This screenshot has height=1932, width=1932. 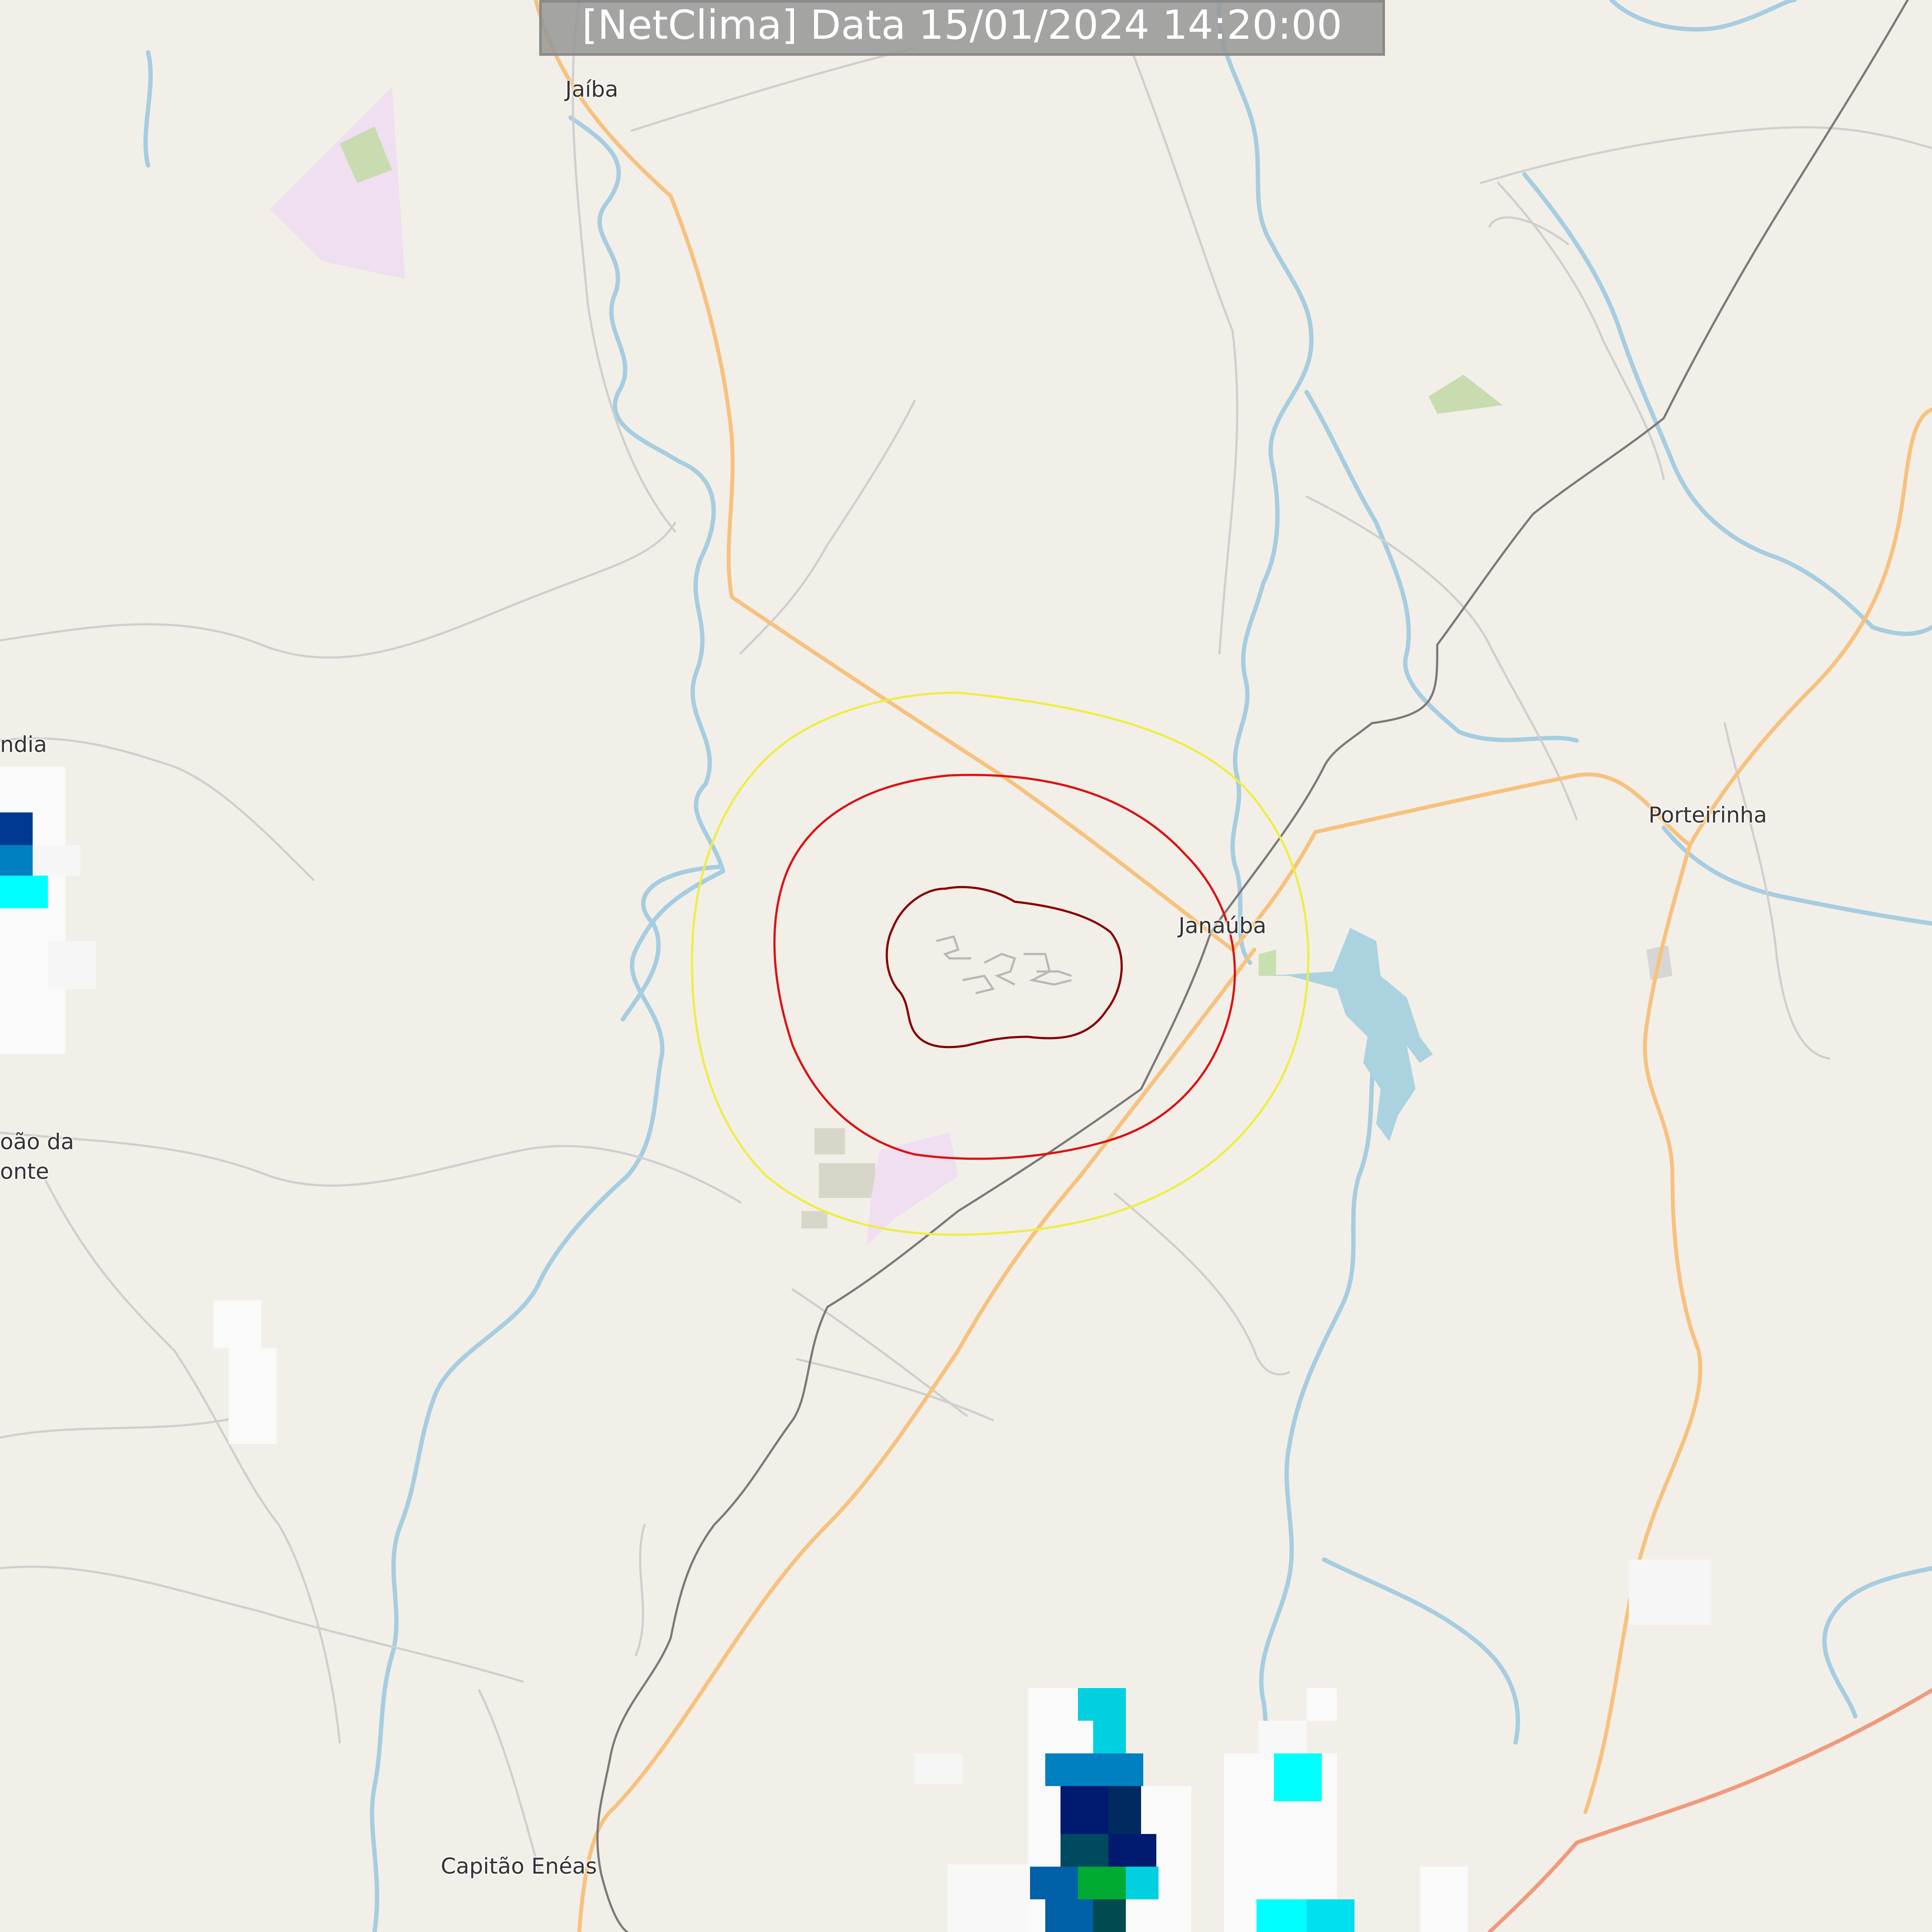 What do you see at coordinates (519, 1866) in the screenshot?
I see `place-label-capitao-eneas: Capitão Enéas` at bounding box center [519, 1866].